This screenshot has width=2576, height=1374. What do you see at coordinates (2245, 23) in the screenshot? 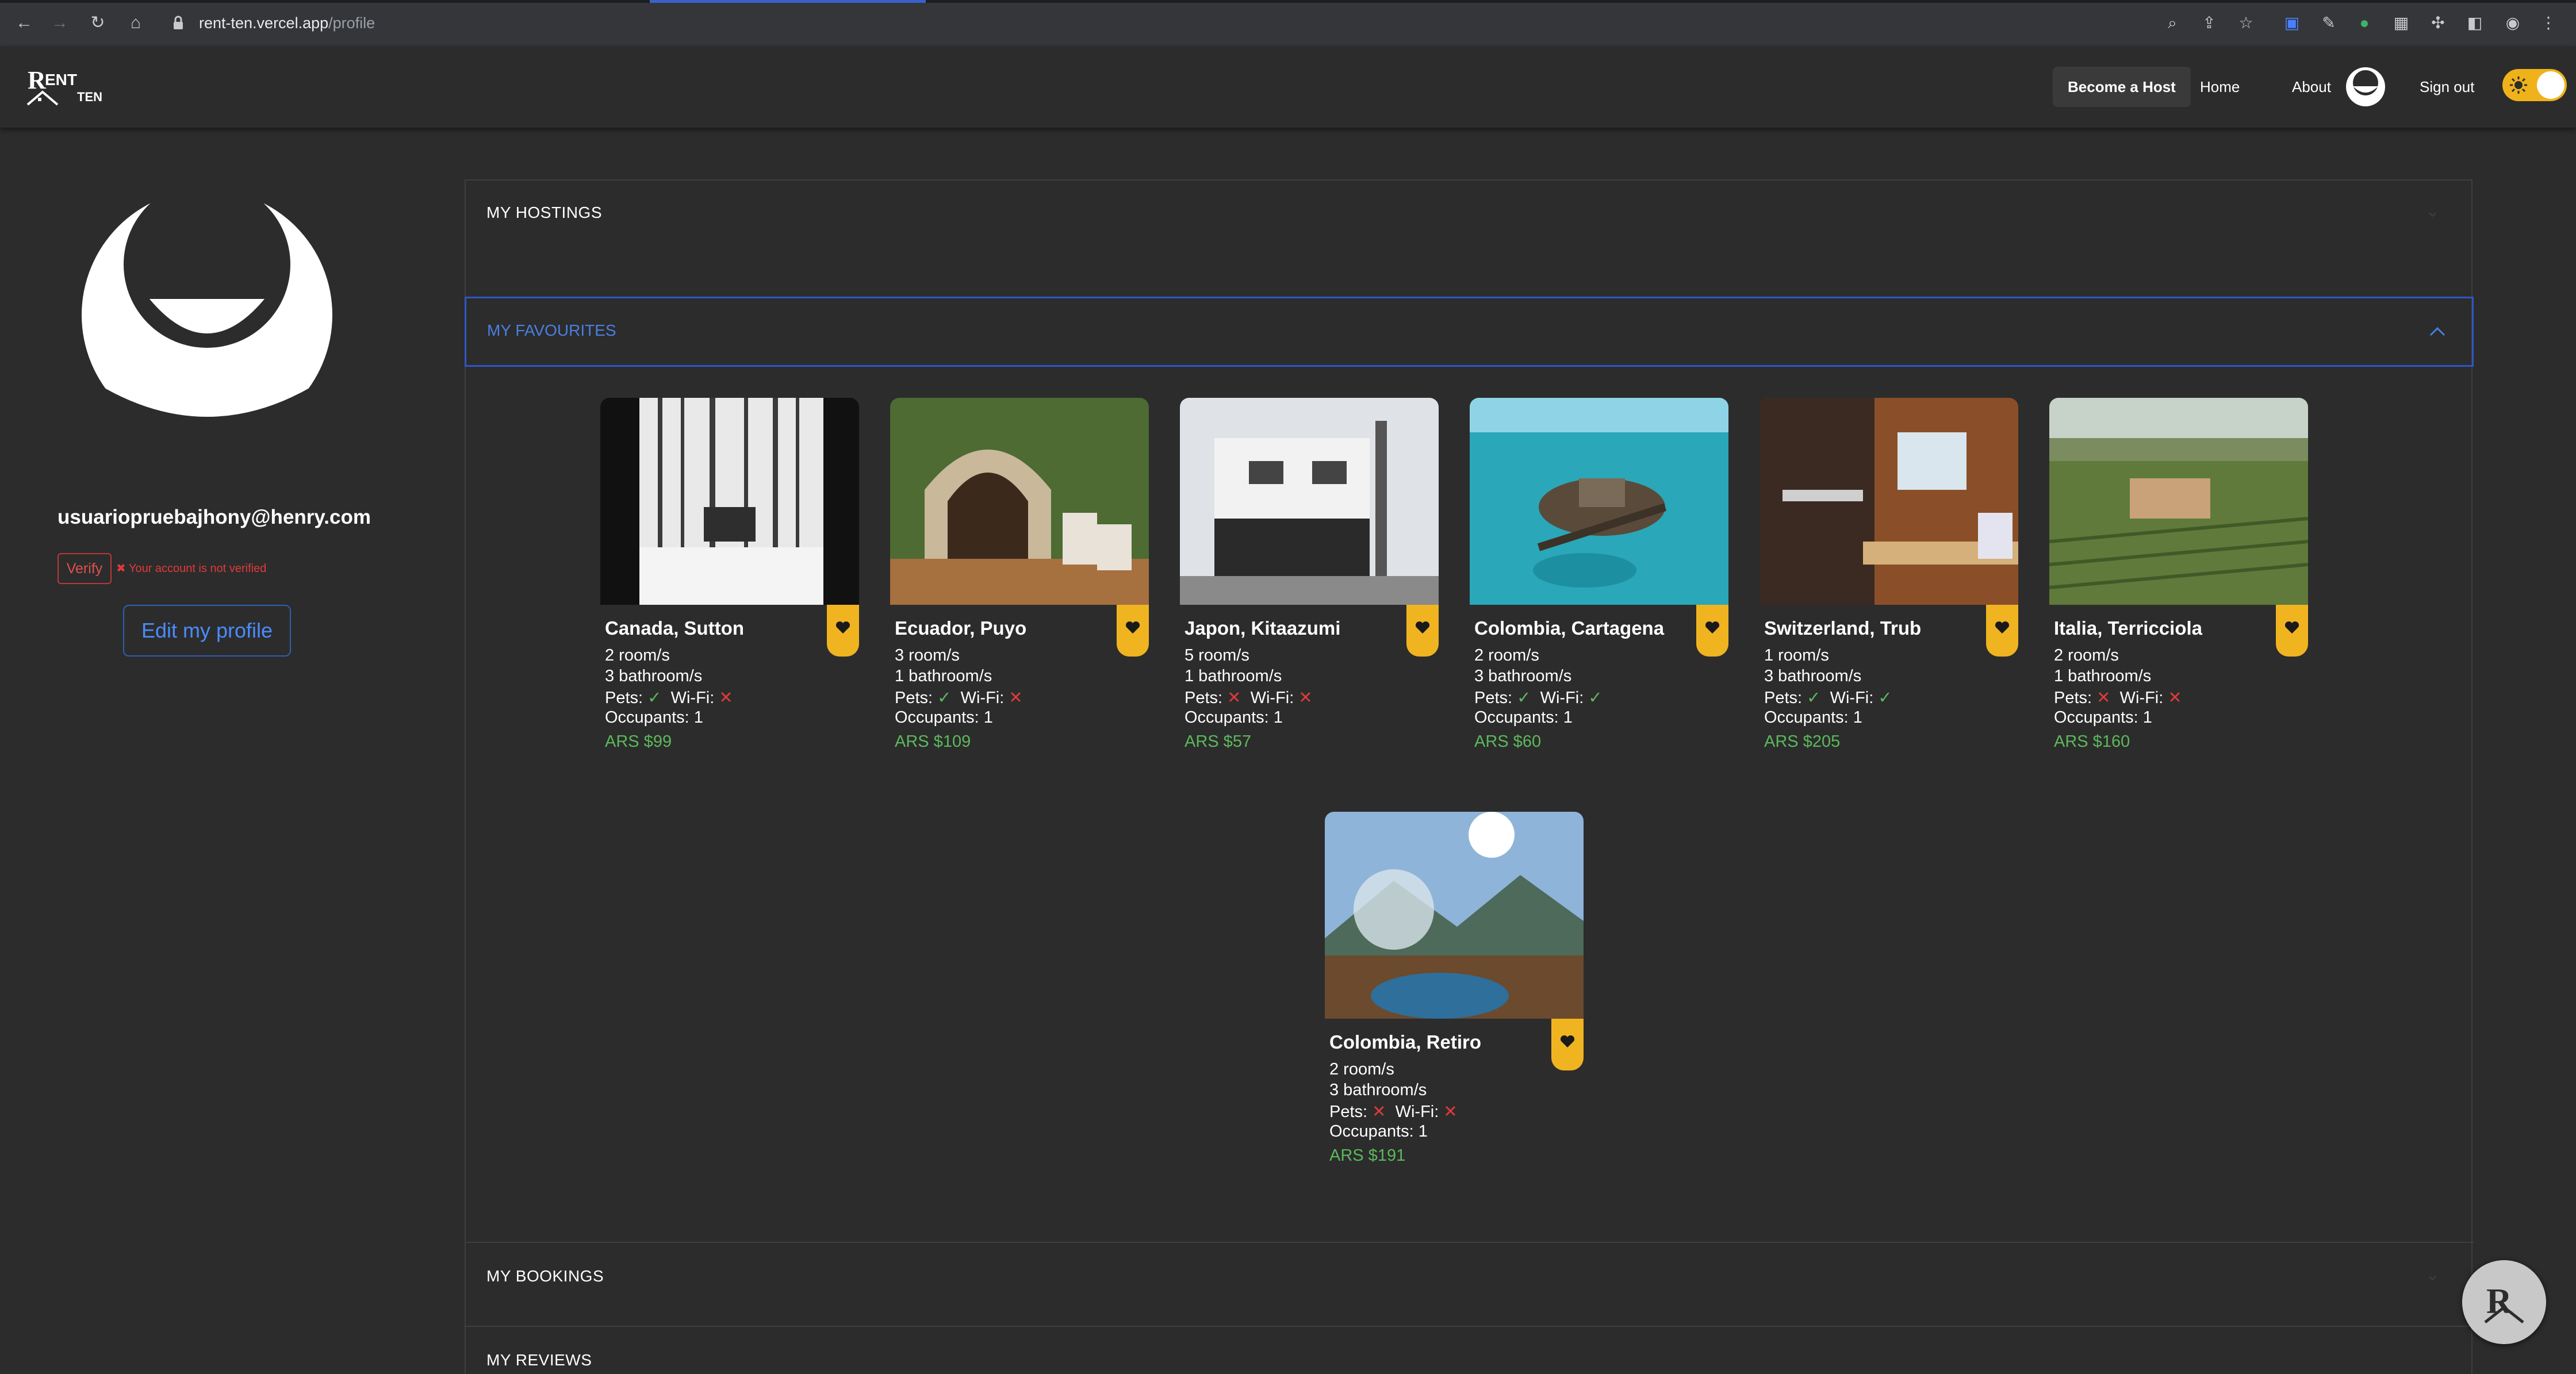
I see `bookmark-star-icon: ☆` at bounding box center [2245, 23].